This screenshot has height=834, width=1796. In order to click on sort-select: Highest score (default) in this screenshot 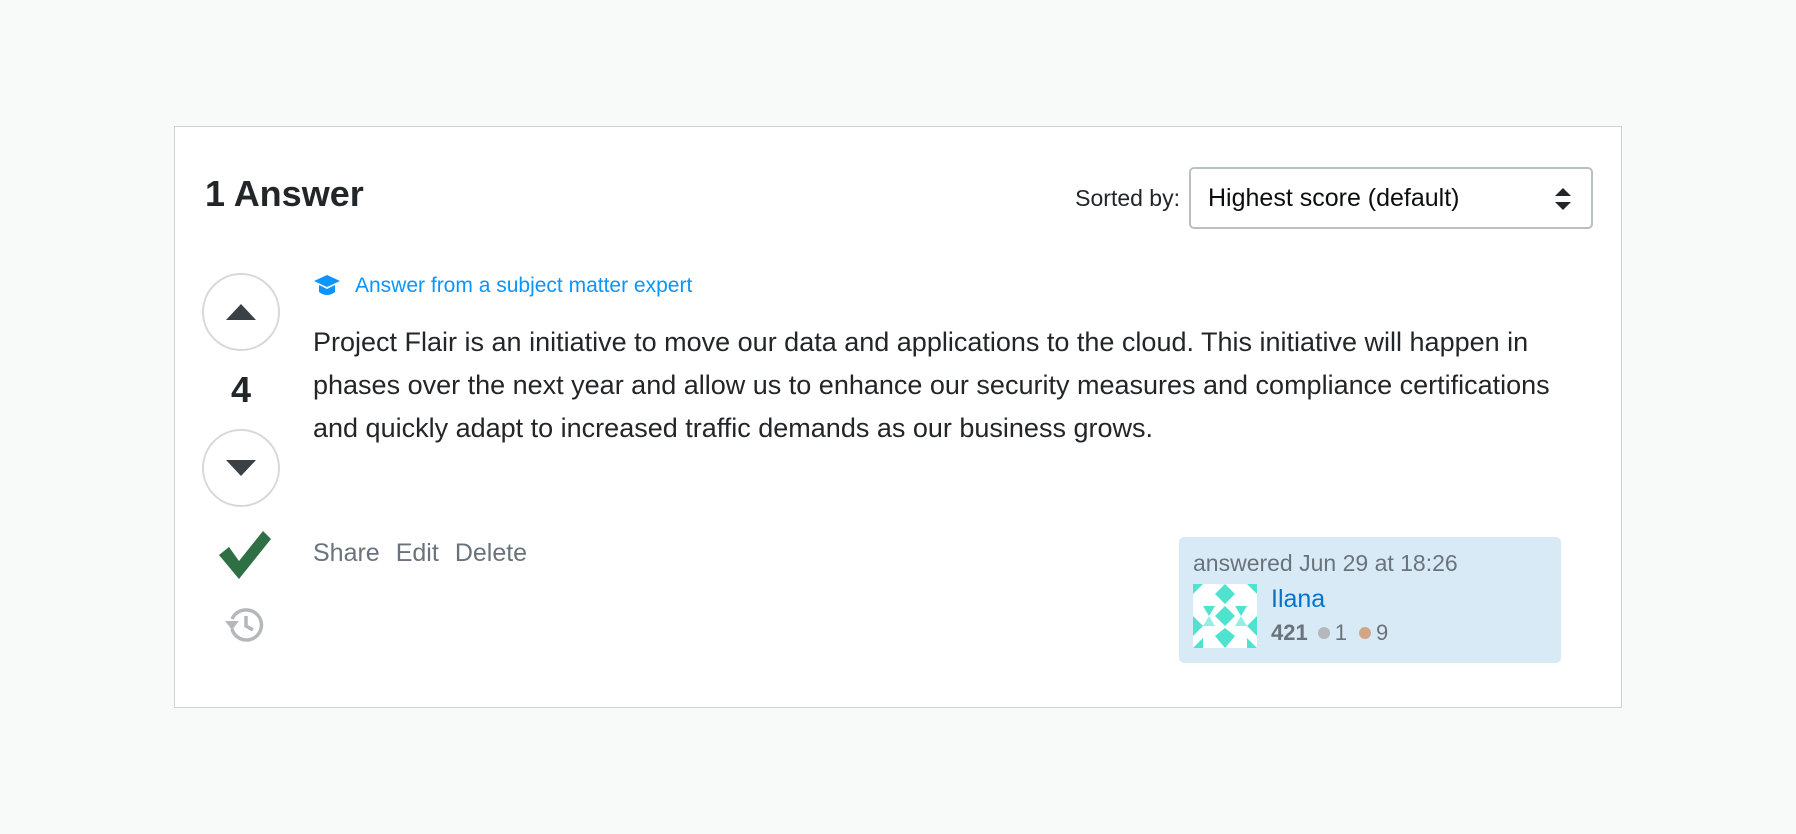, I will do `click(1391, 198)`.